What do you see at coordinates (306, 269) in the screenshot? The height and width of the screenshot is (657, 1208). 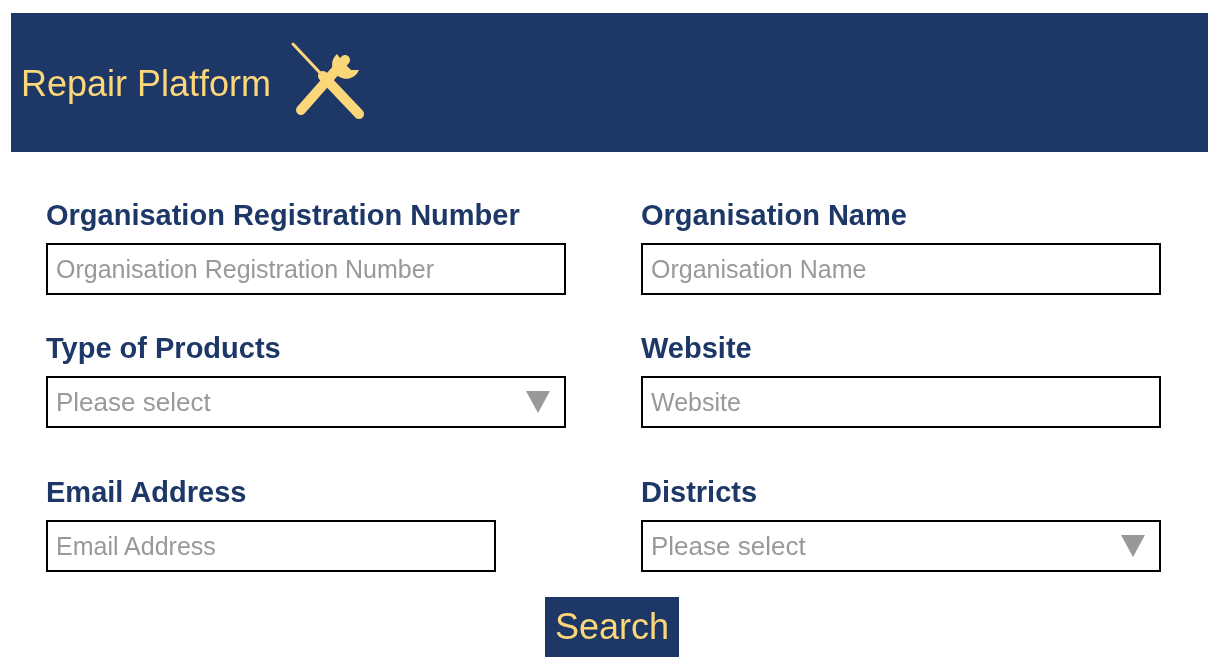 I see `input-field: Organisation Registration Number` at bounding box center [306, 269].